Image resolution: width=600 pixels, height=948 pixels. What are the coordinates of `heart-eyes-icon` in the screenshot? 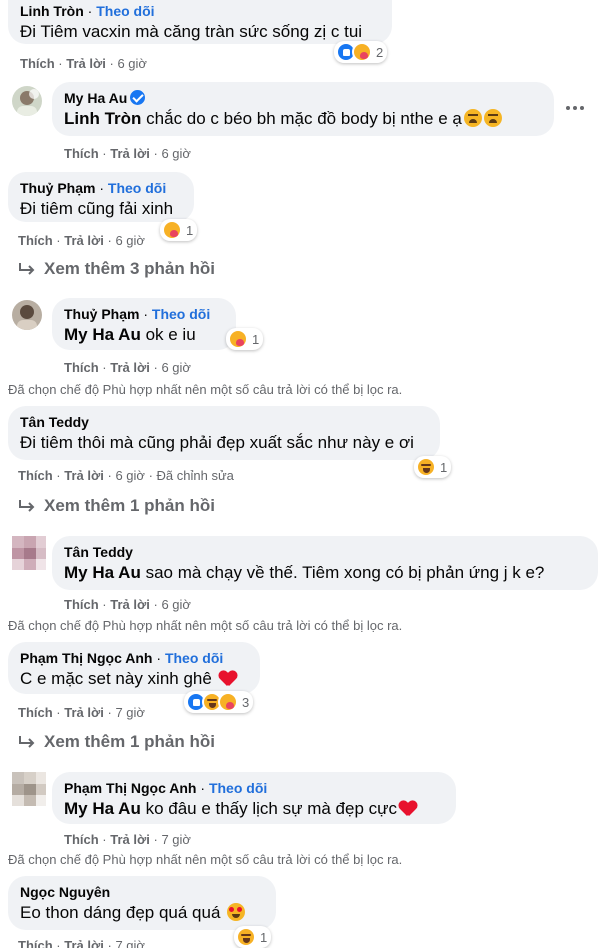 It's located at (236, 912).